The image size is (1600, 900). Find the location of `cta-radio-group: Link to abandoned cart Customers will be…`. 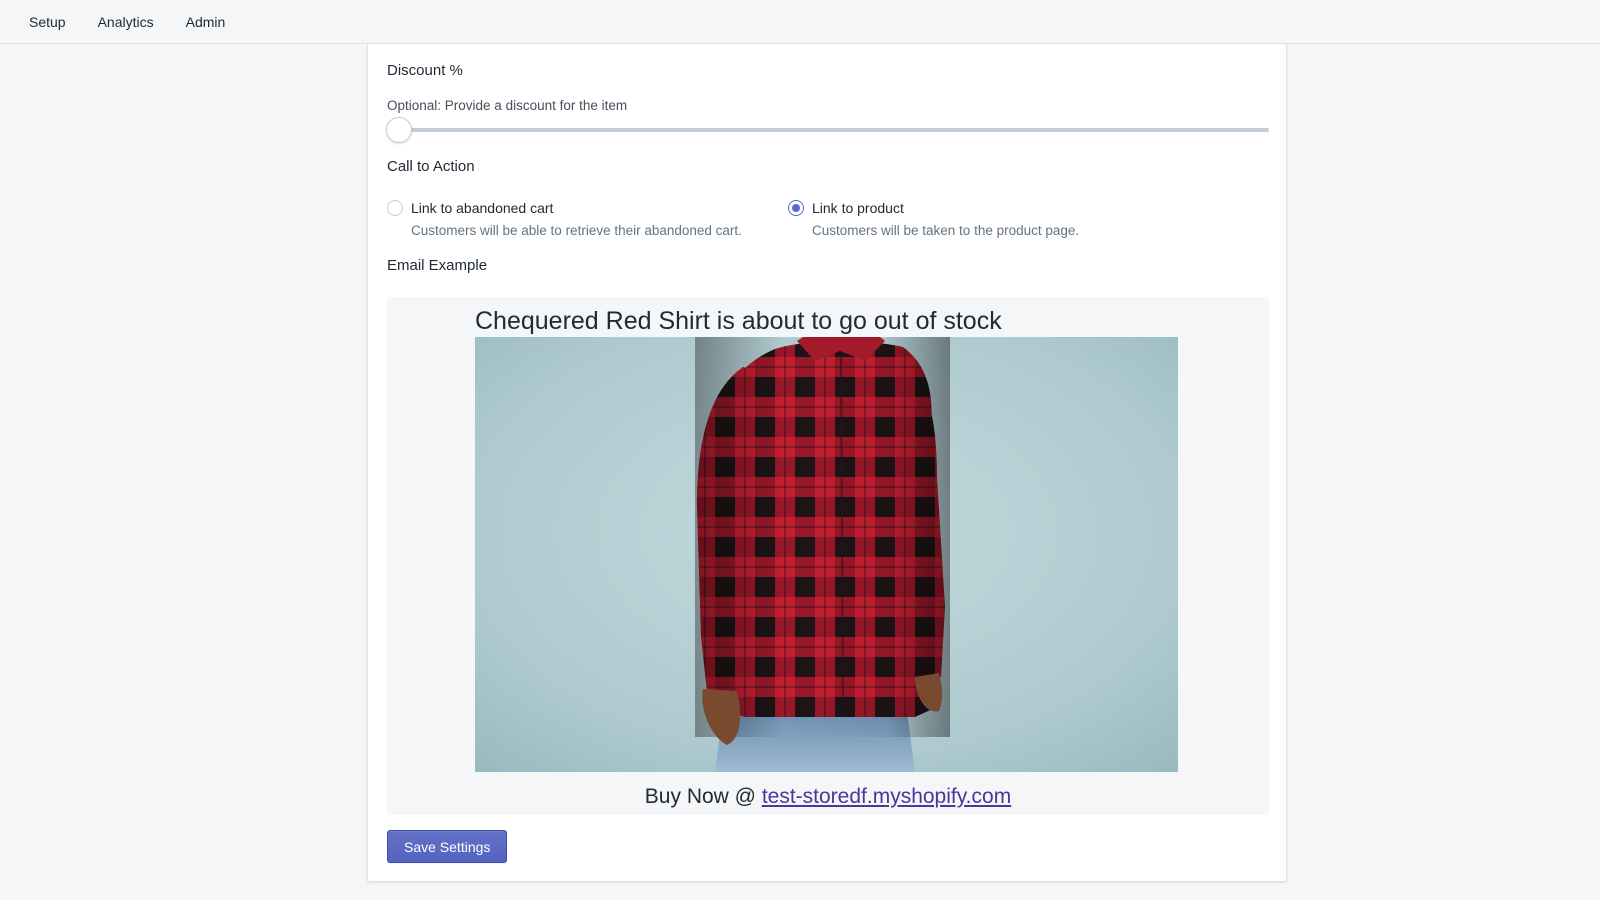

cta-radio-group: Link to abandoned cart Customers will be… is located at coordinates (788, 219).